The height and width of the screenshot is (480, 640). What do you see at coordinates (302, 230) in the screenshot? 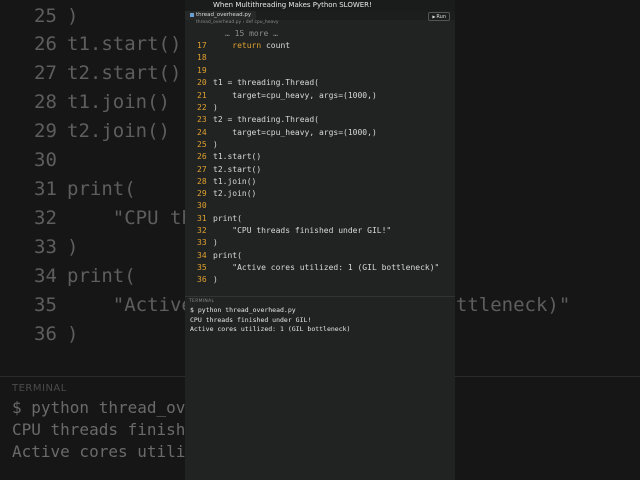
I see `code-text: "CPU threads finished under GIL!"` at bounding box center [302, 230].